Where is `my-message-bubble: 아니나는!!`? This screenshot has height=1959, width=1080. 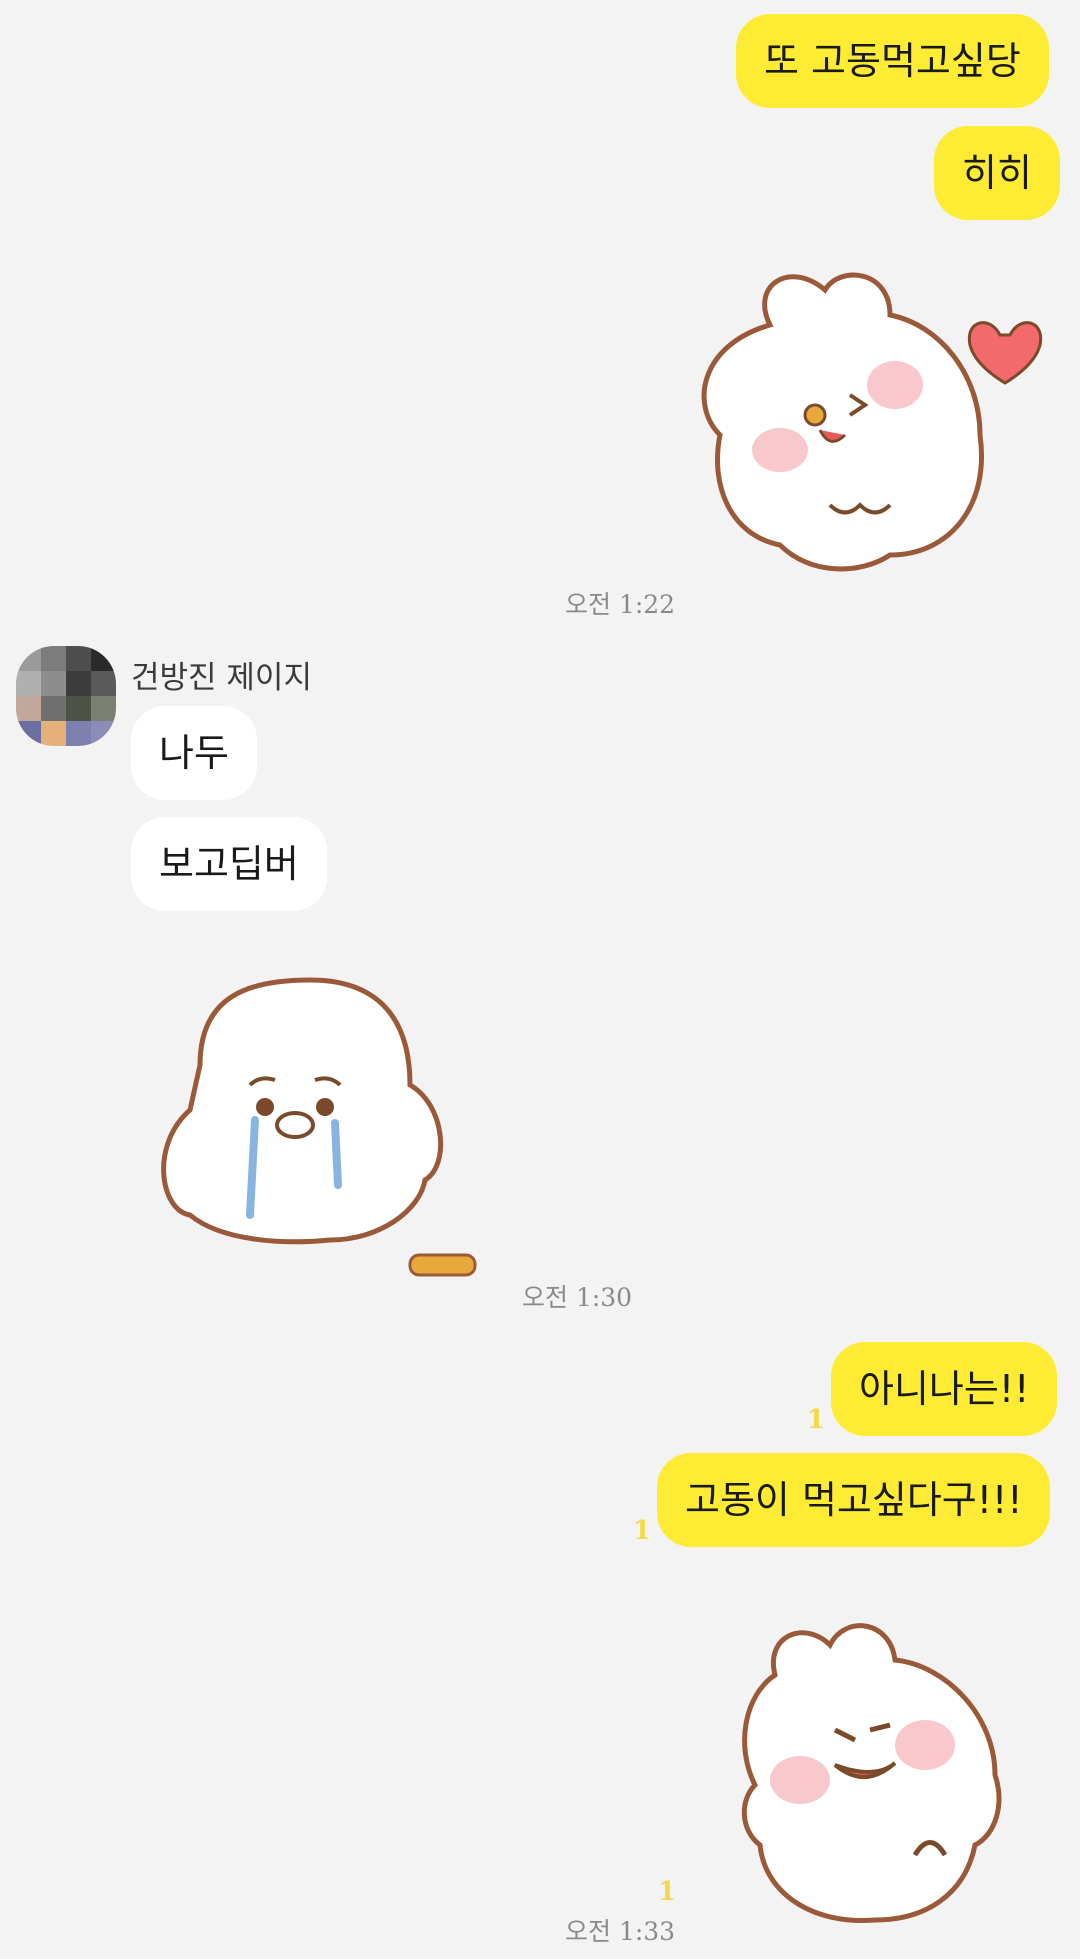
my-message-bubble: 아니나는!! is located at coordinates (944, 1389).